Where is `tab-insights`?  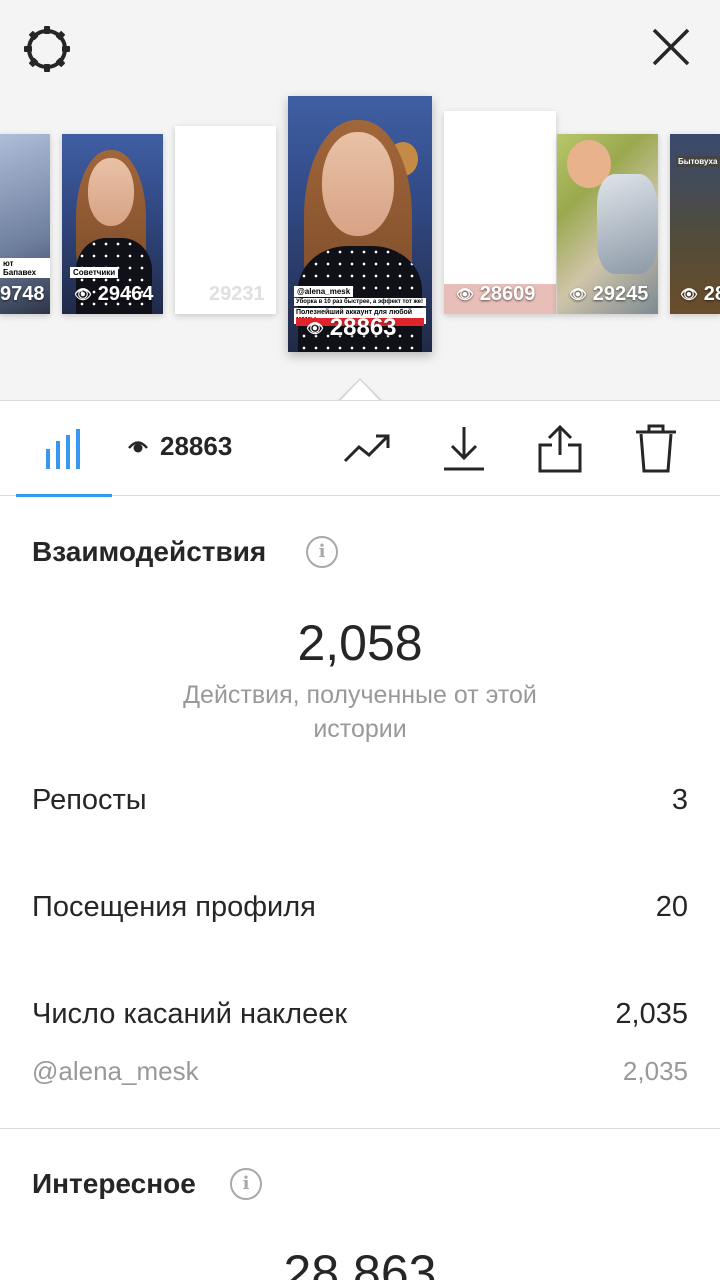
tab-insights is located at coordinates (64, 449).